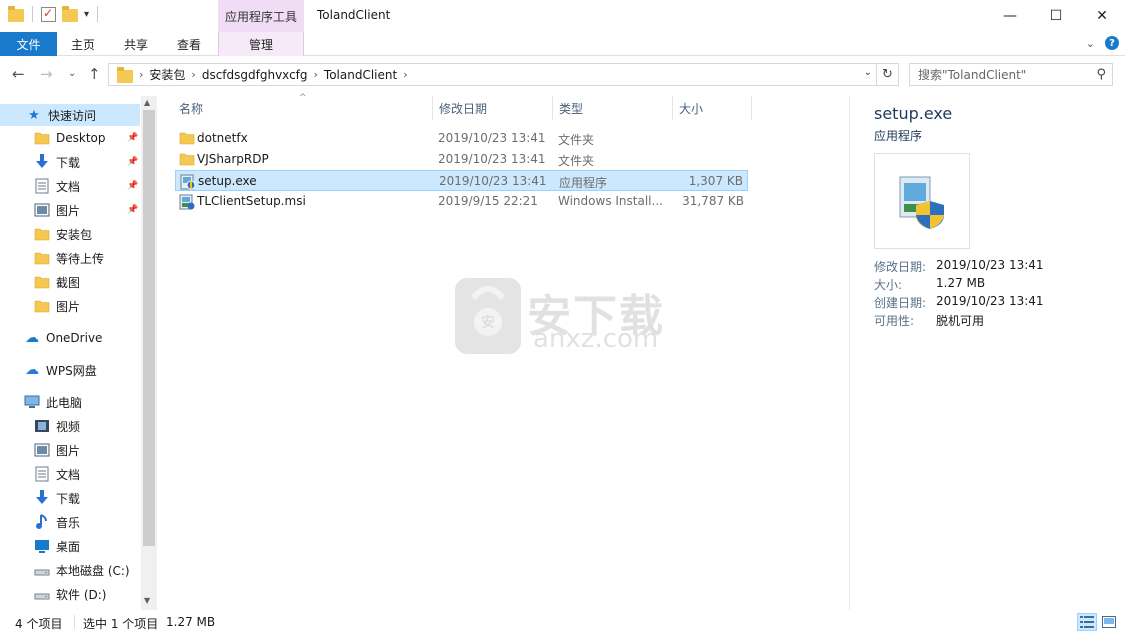  What do you see at coordinates (94, 74) in the screenshot?
I see `up-icon: ↑` at bounding box center [94, 74].